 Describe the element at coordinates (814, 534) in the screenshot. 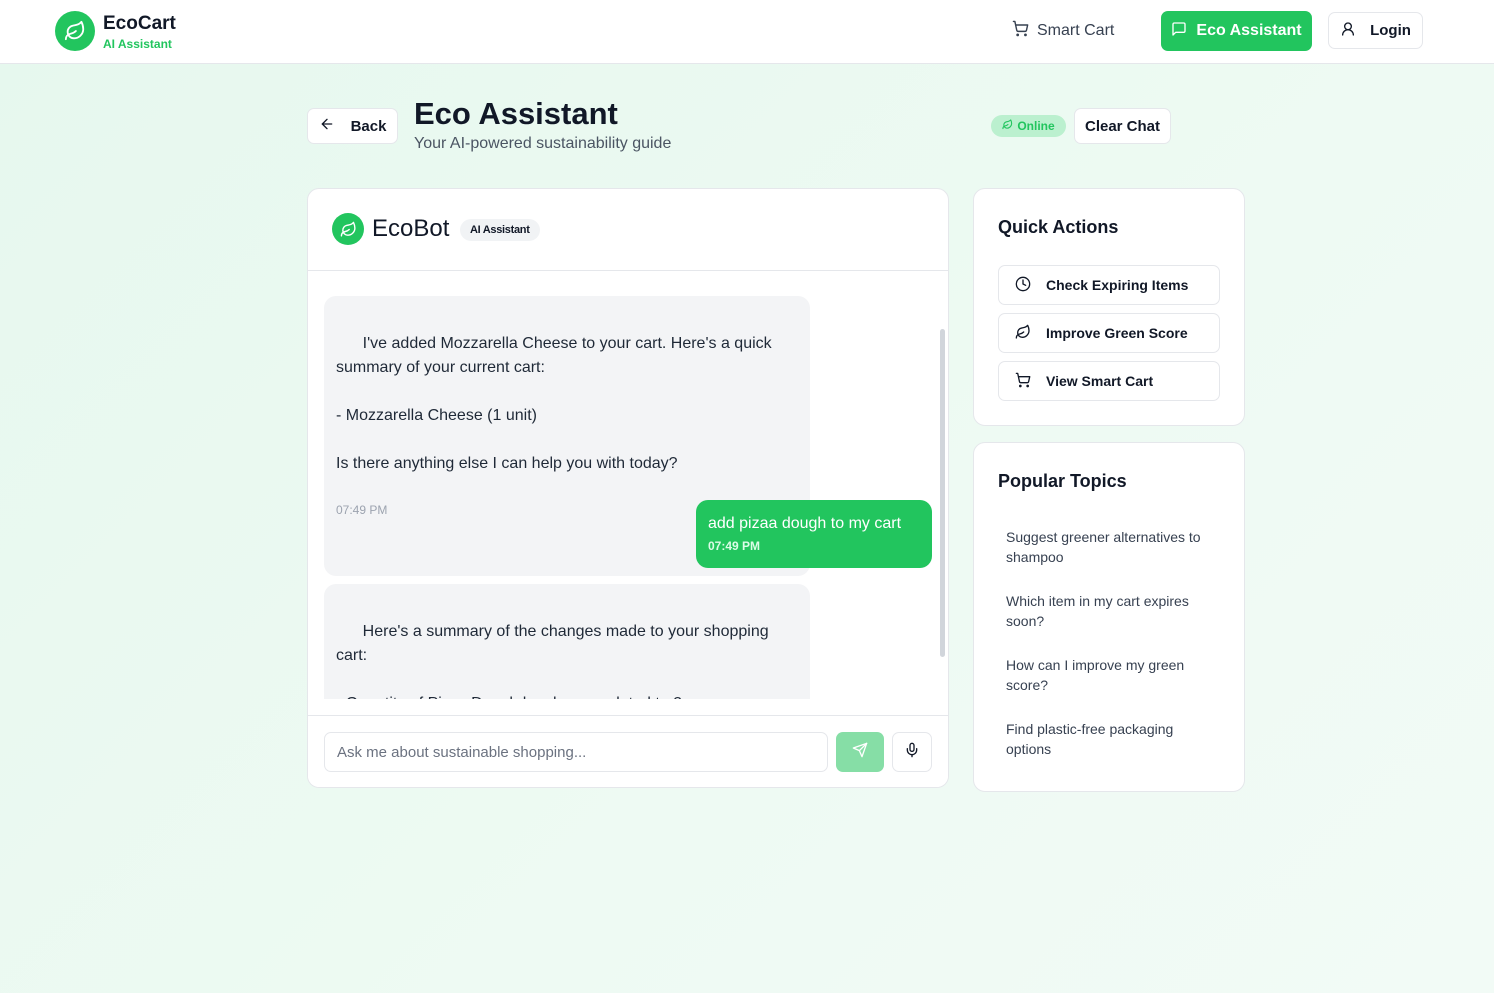

I see `user-message: add pizaa dough to my cart 07:49 PM` at that location.